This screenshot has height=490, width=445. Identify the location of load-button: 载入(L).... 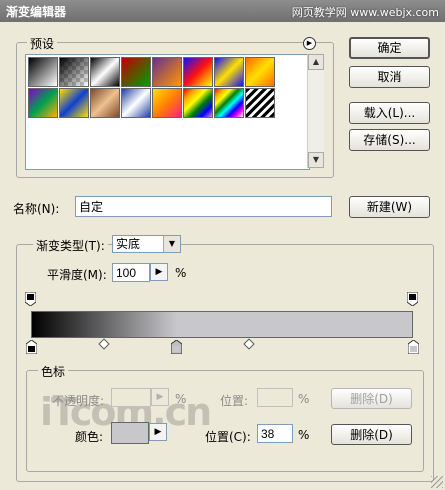
(389, 113).